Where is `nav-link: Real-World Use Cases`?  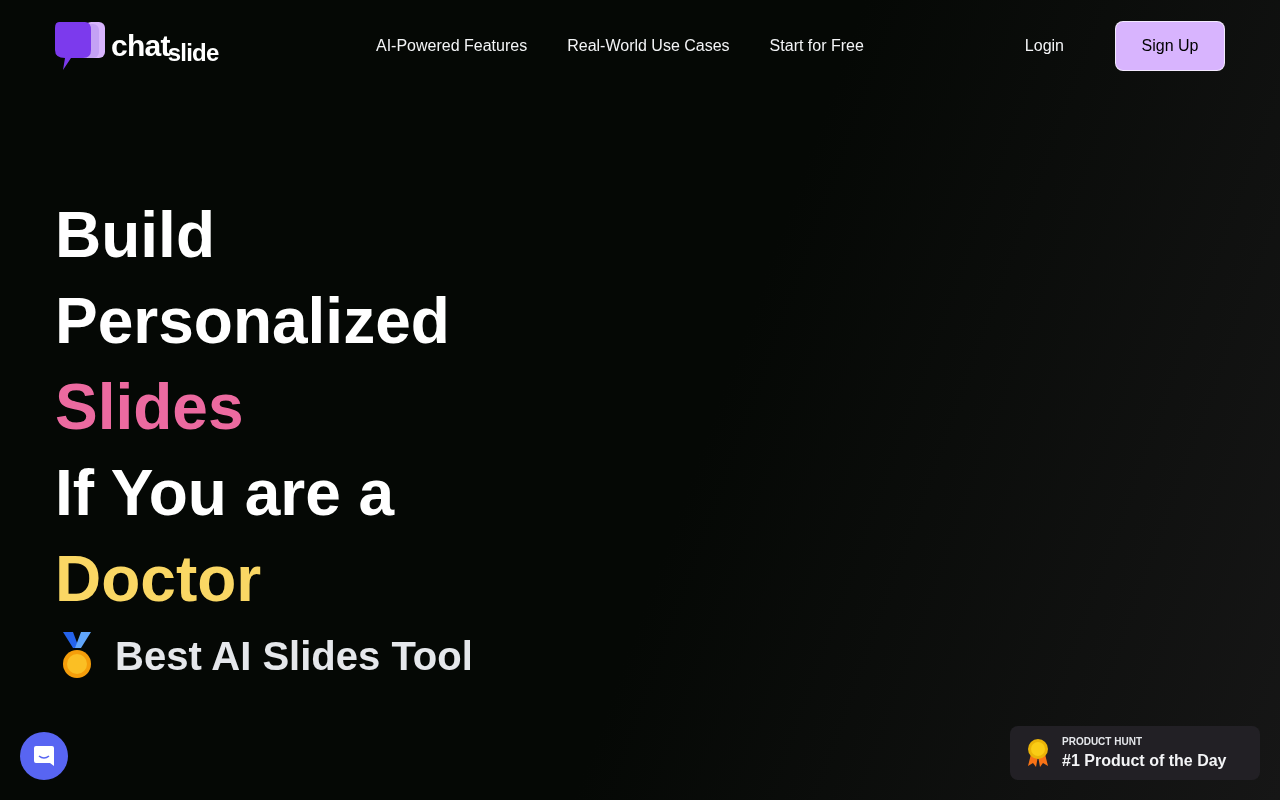
nav-link: Real-World Use Cases is located at coordinates (648, 46).